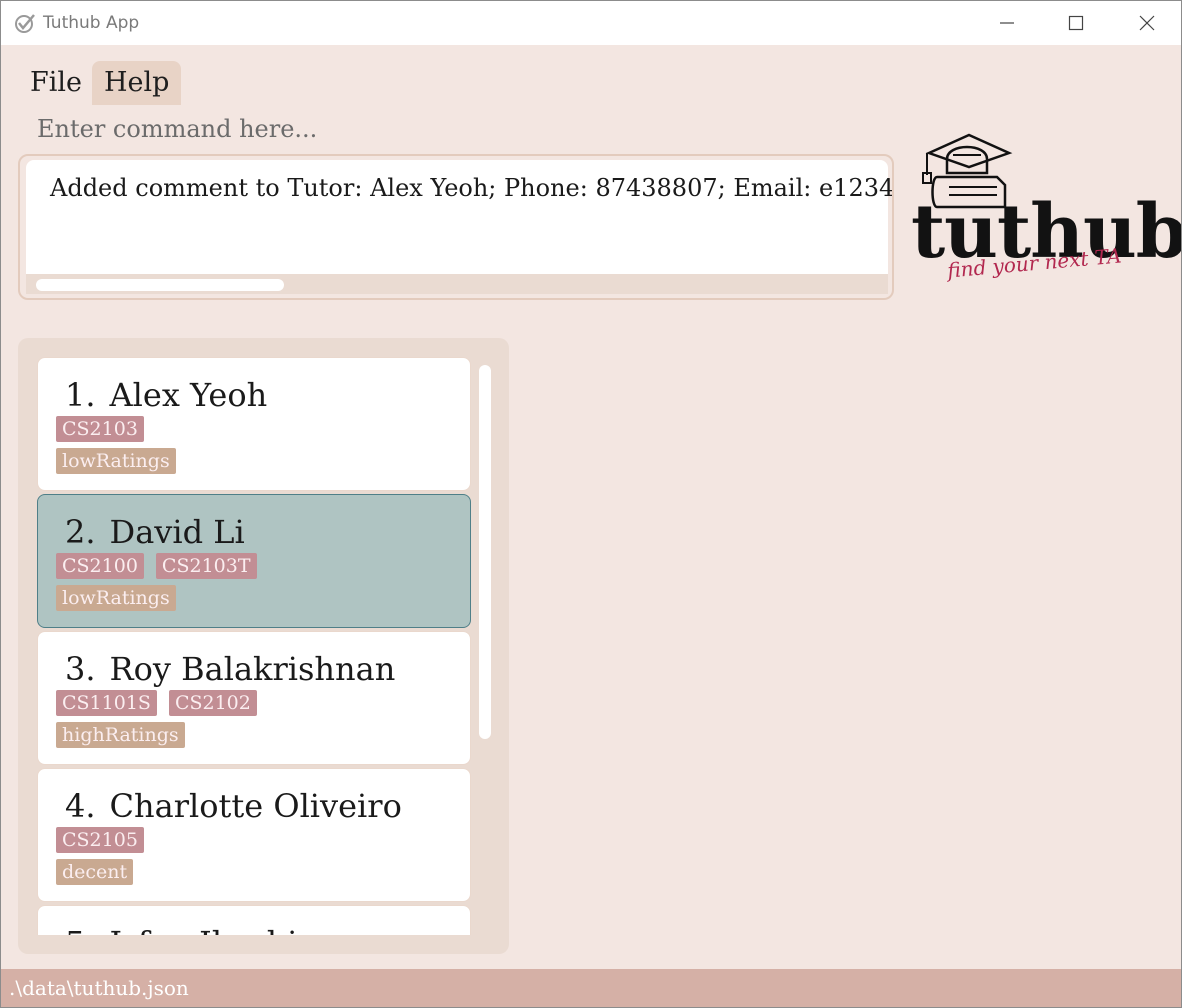 The width and height of the screenshot is (1182, 1008). Describe the element at coordinates (457, 284) in the screenshot. I see `result-horizontal-scrollbar` at that location.